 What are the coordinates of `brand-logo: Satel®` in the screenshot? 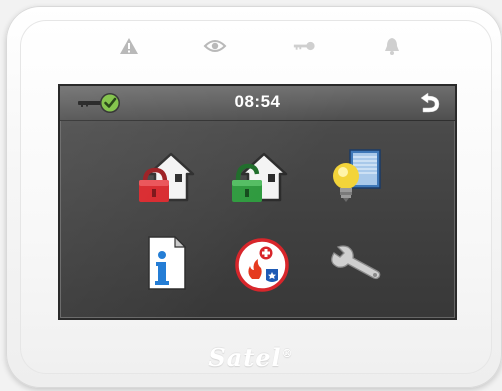 It's located at (251, 357).